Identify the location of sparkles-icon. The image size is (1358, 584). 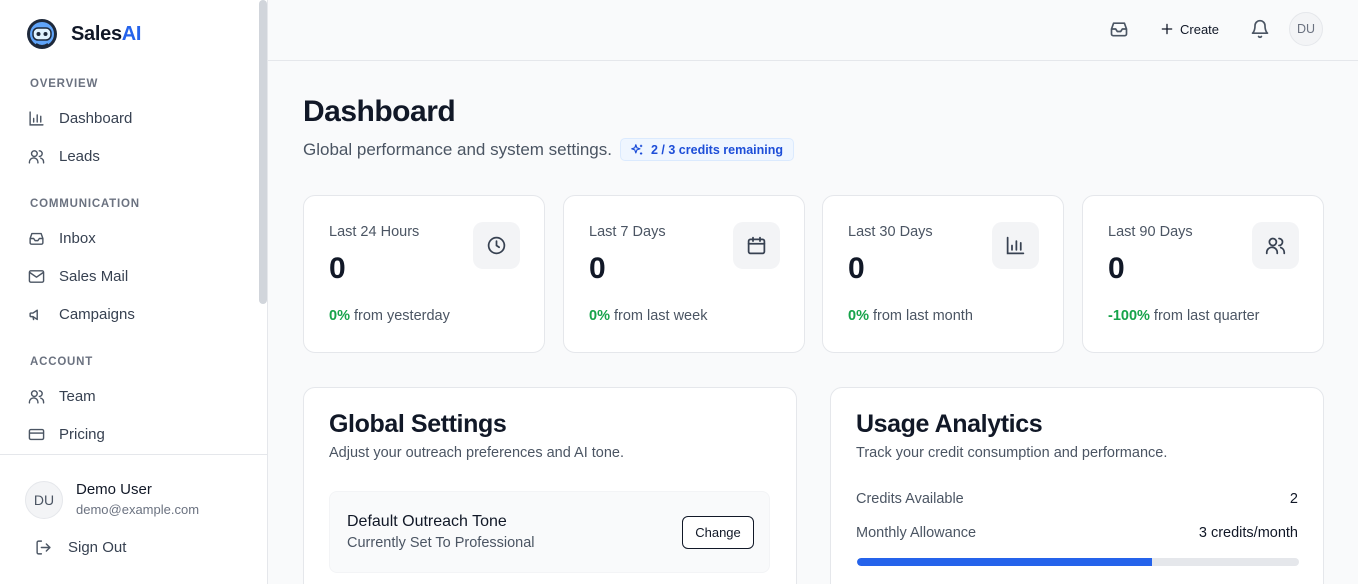
(637, 149).